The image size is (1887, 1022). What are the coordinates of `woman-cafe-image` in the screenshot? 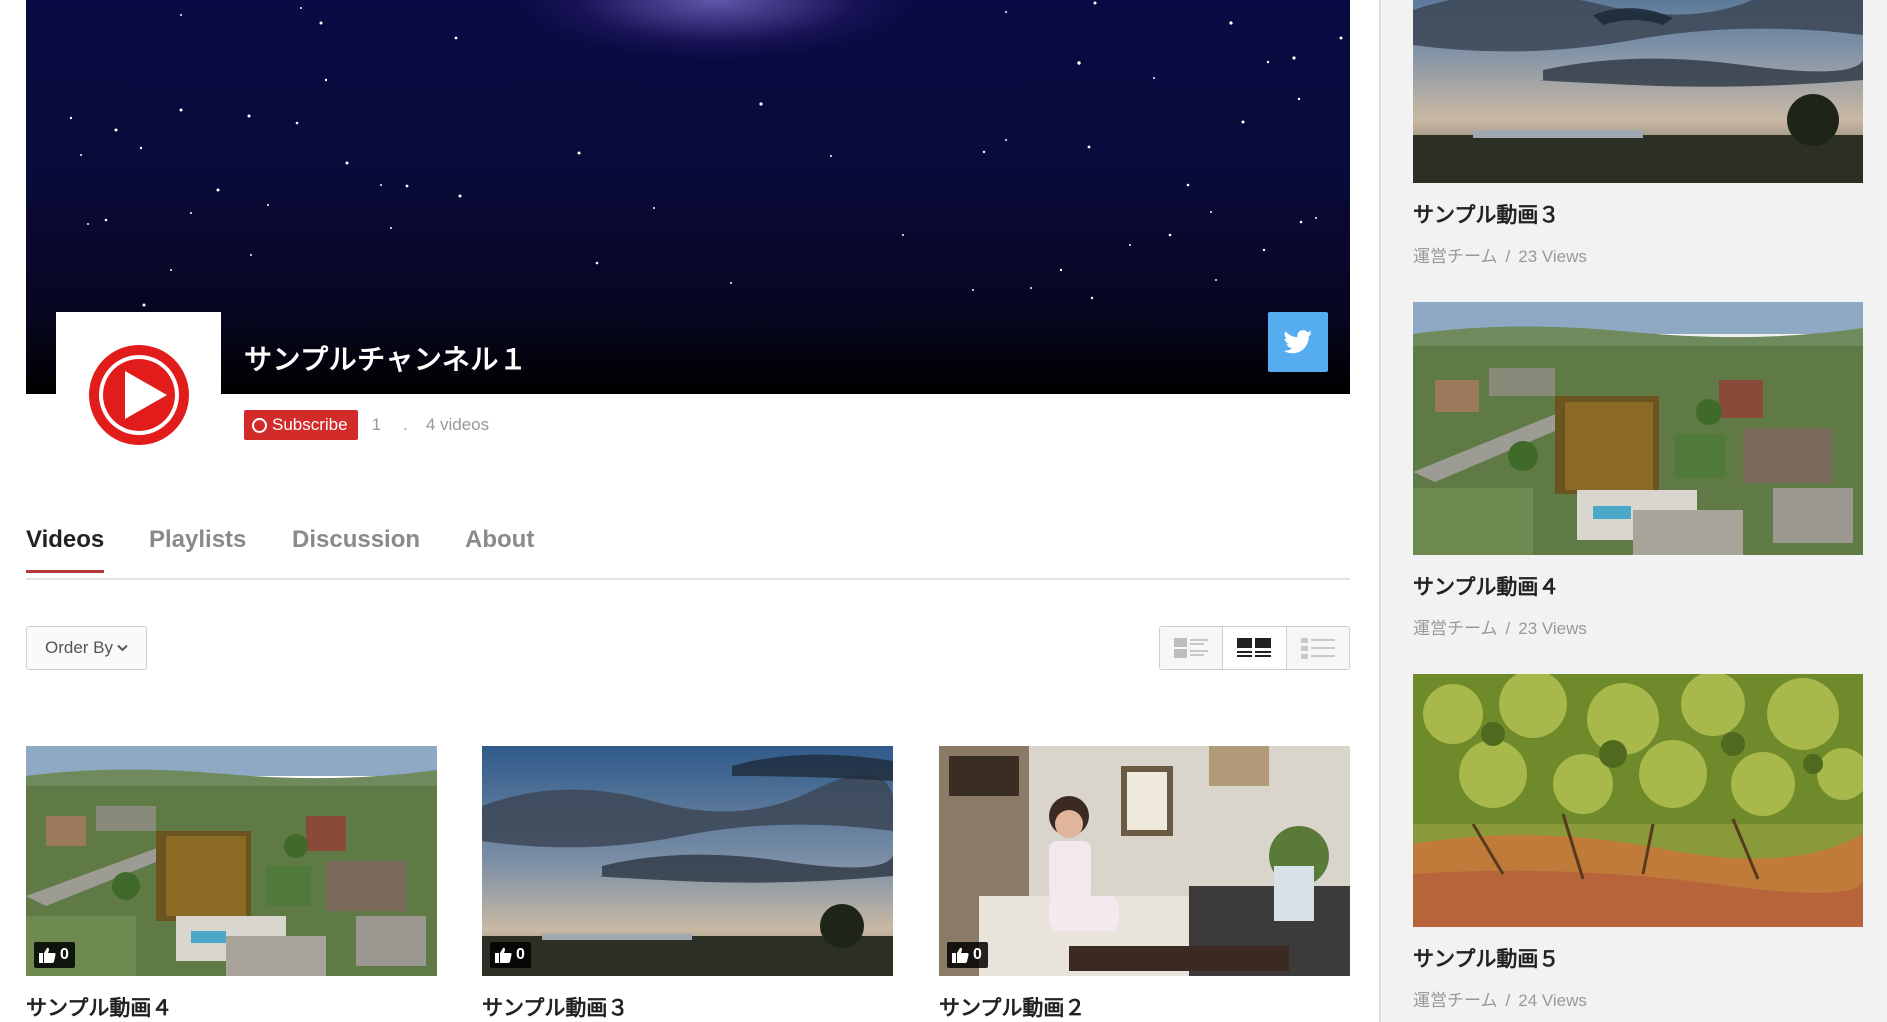 It's located at (1144, 861).